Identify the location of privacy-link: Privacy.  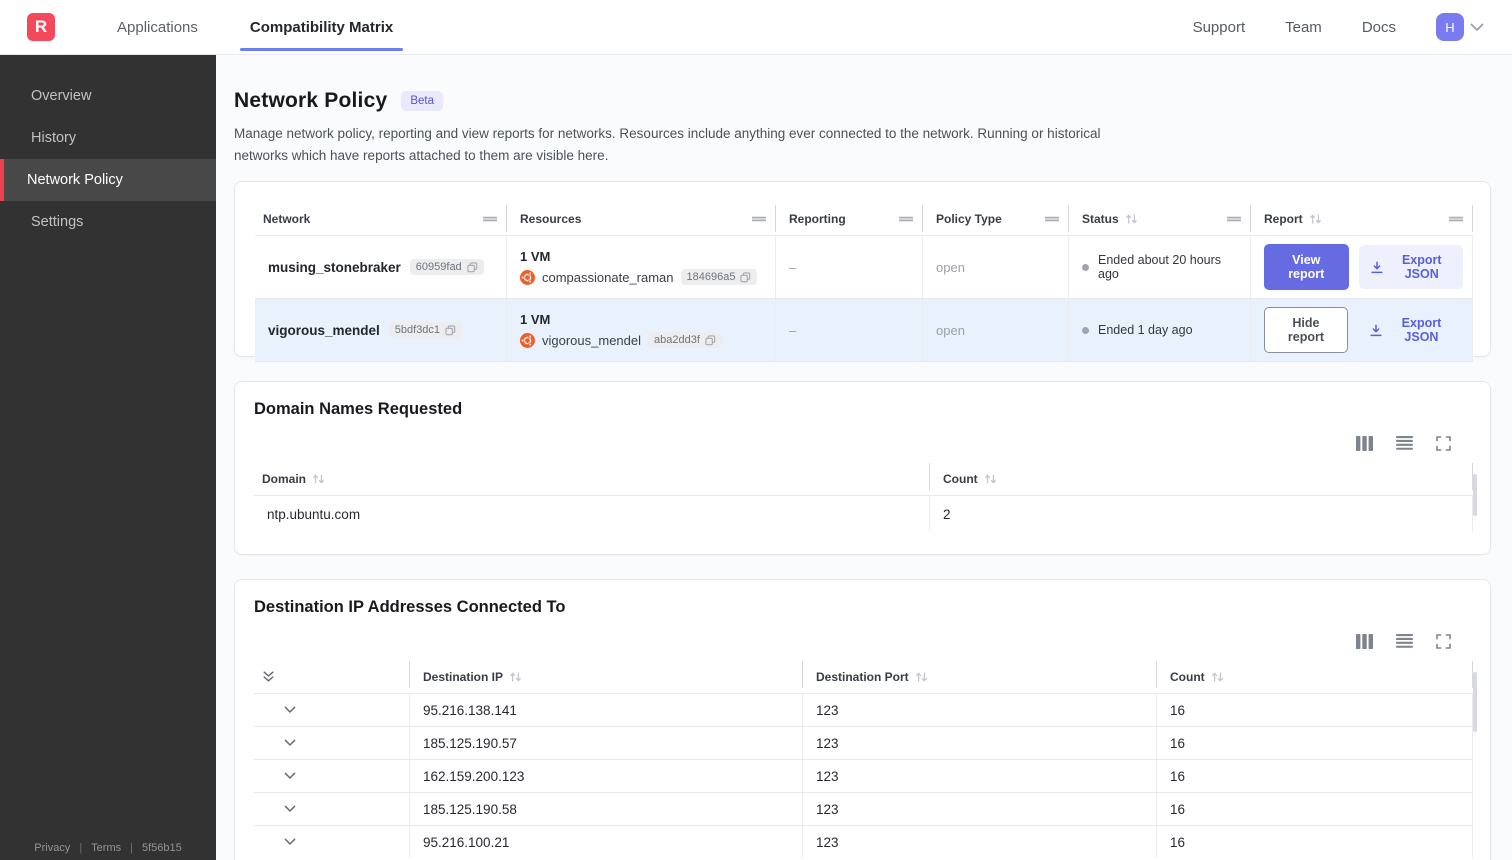
(52, 848).